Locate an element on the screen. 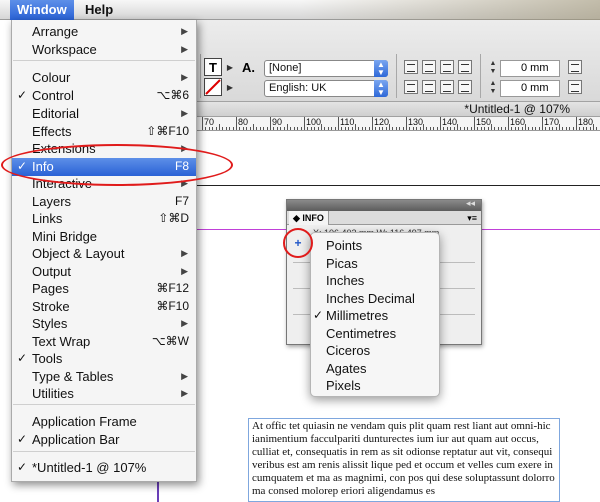 The image size is (600, 502). collapse-icon: ◂◂ is located at coordinates (470, 203).